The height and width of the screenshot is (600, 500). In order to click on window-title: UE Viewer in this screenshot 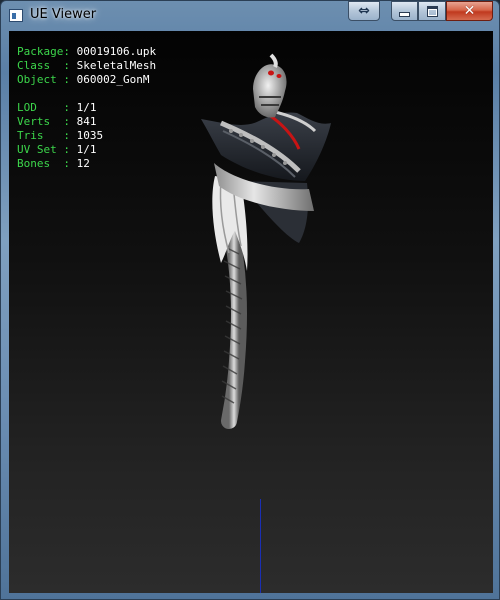, I will do `click(63, 14)`.